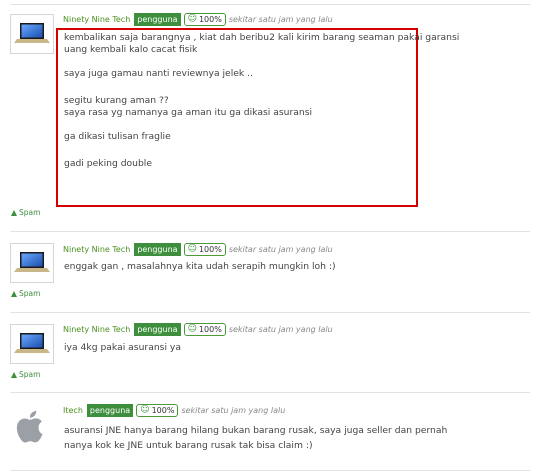 Image resolution: width=540 pixels, height=476 pixels. Describe the element at coordinates (158, 73) in the screenshot. I see `comment-line: saya juga gamau nanti reviewnya jelek ..` at that location.